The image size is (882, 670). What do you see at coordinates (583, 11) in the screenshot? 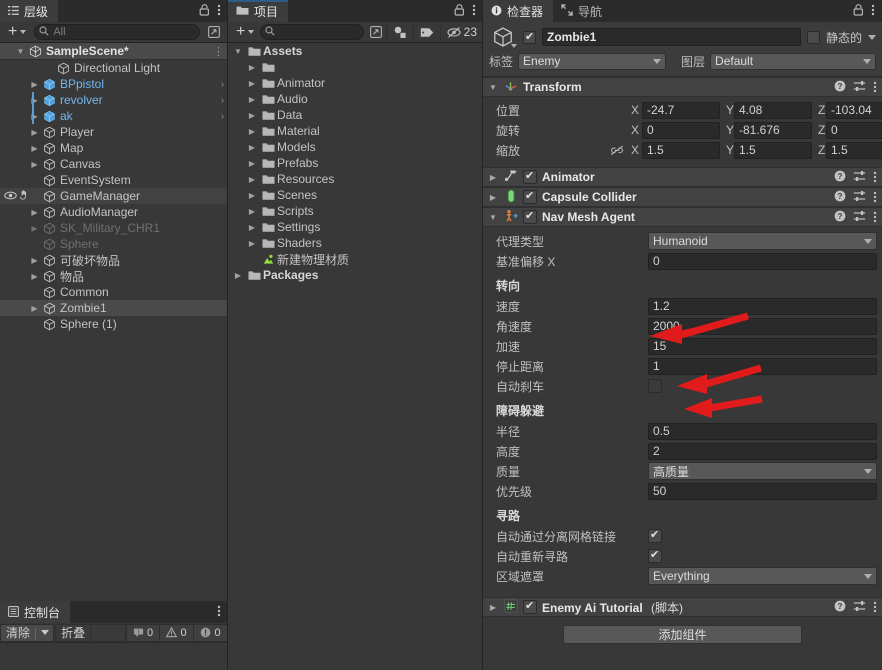
I see `tab-navigation: 导航` at bounding box center [583, 11].